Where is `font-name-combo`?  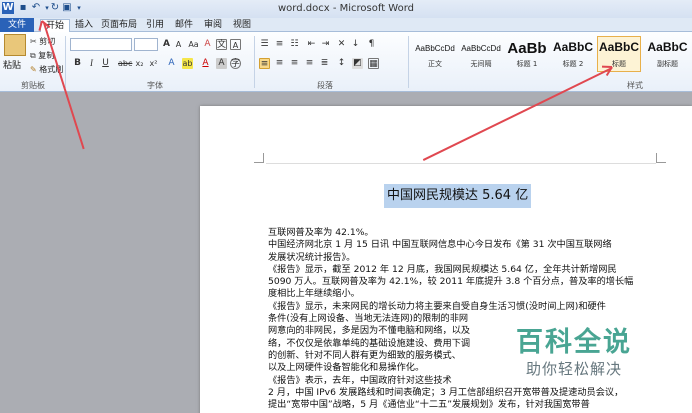
font-name-combo is located at coordinates (101, 44).